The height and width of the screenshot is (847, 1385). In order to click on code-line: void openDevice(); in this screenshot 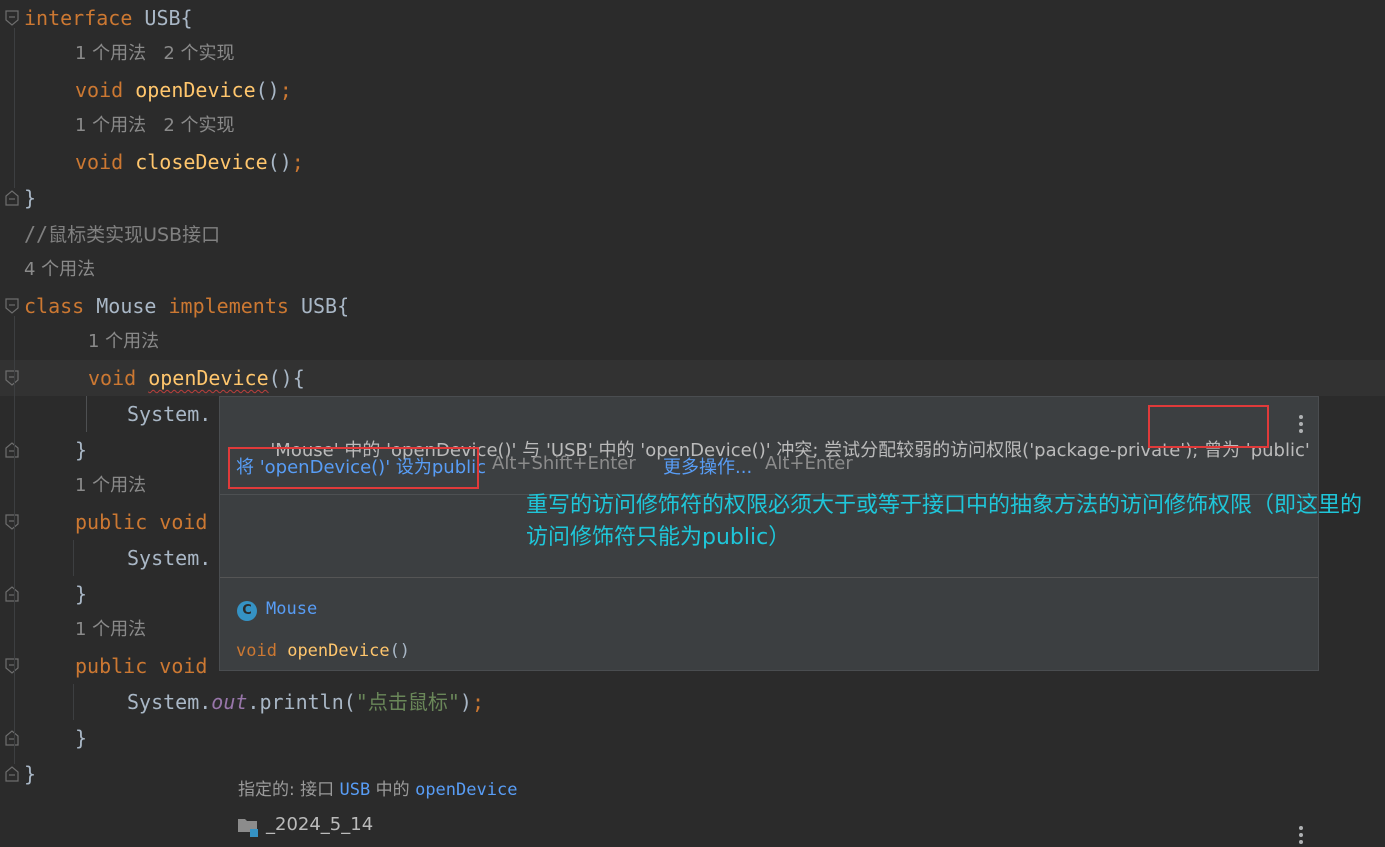, I will do `click(183, 90)`.